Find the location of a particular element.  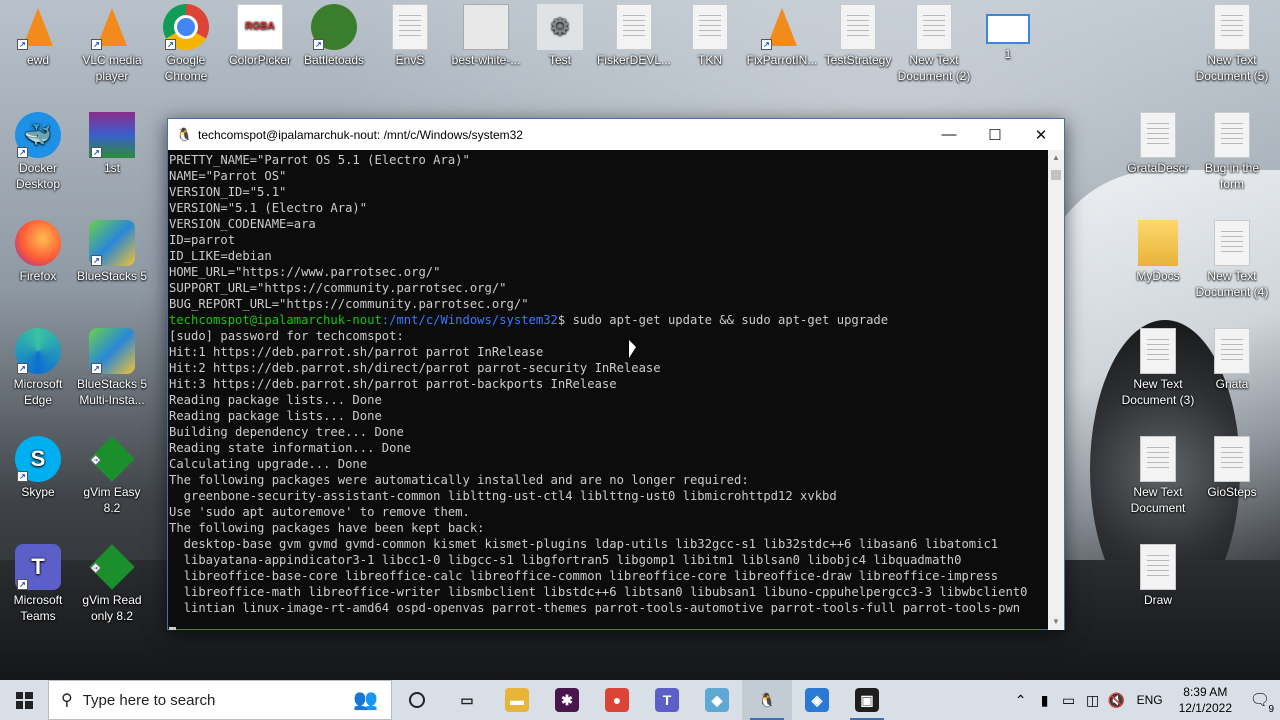

desktop-icon: New Text Document (5) is located at coordinates (1232, 44).